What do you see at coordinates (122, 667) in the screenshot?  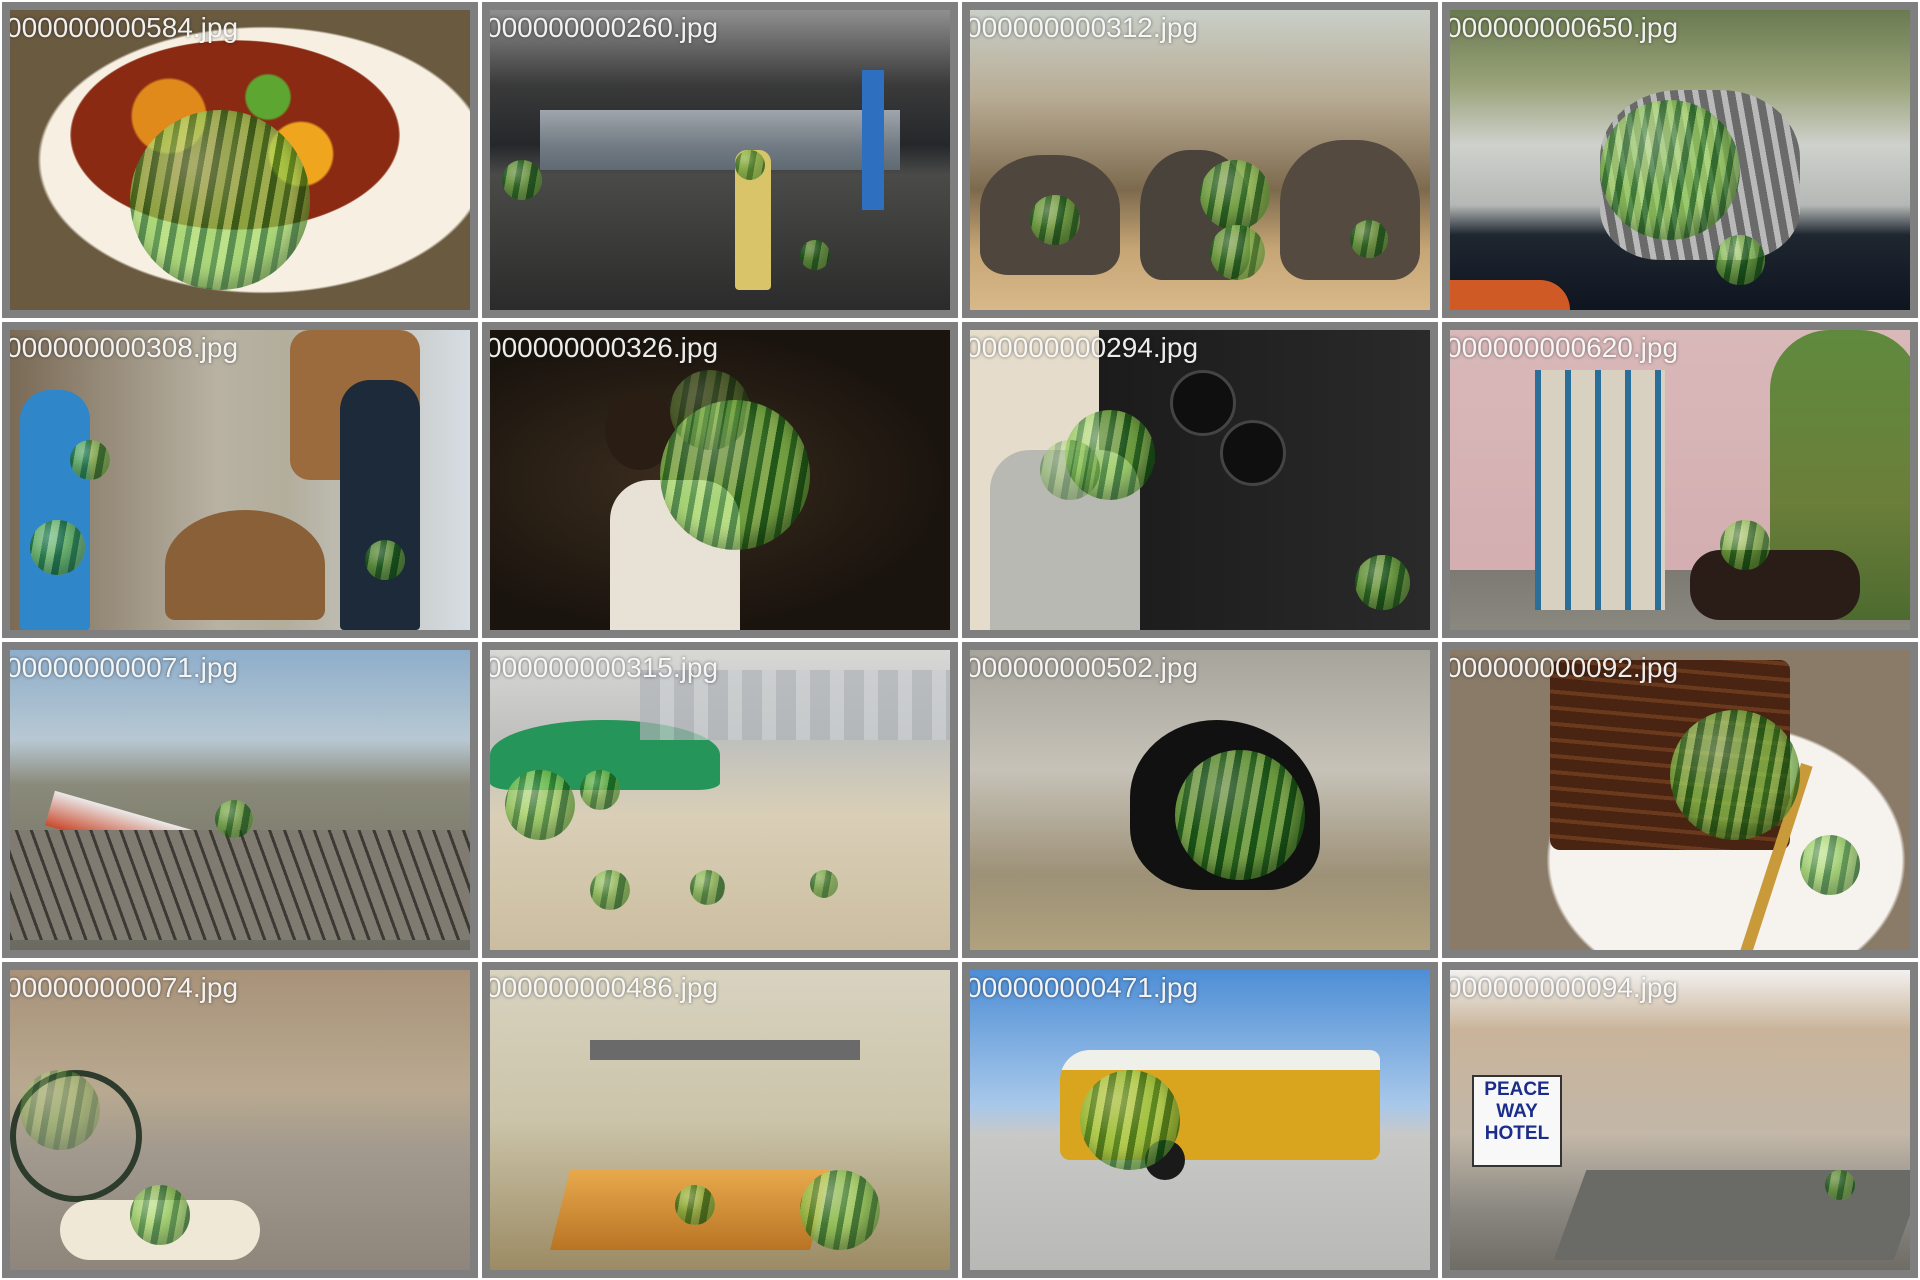 I see `filename-label: 000000000071.jpg` at bounding box center [122, 667].